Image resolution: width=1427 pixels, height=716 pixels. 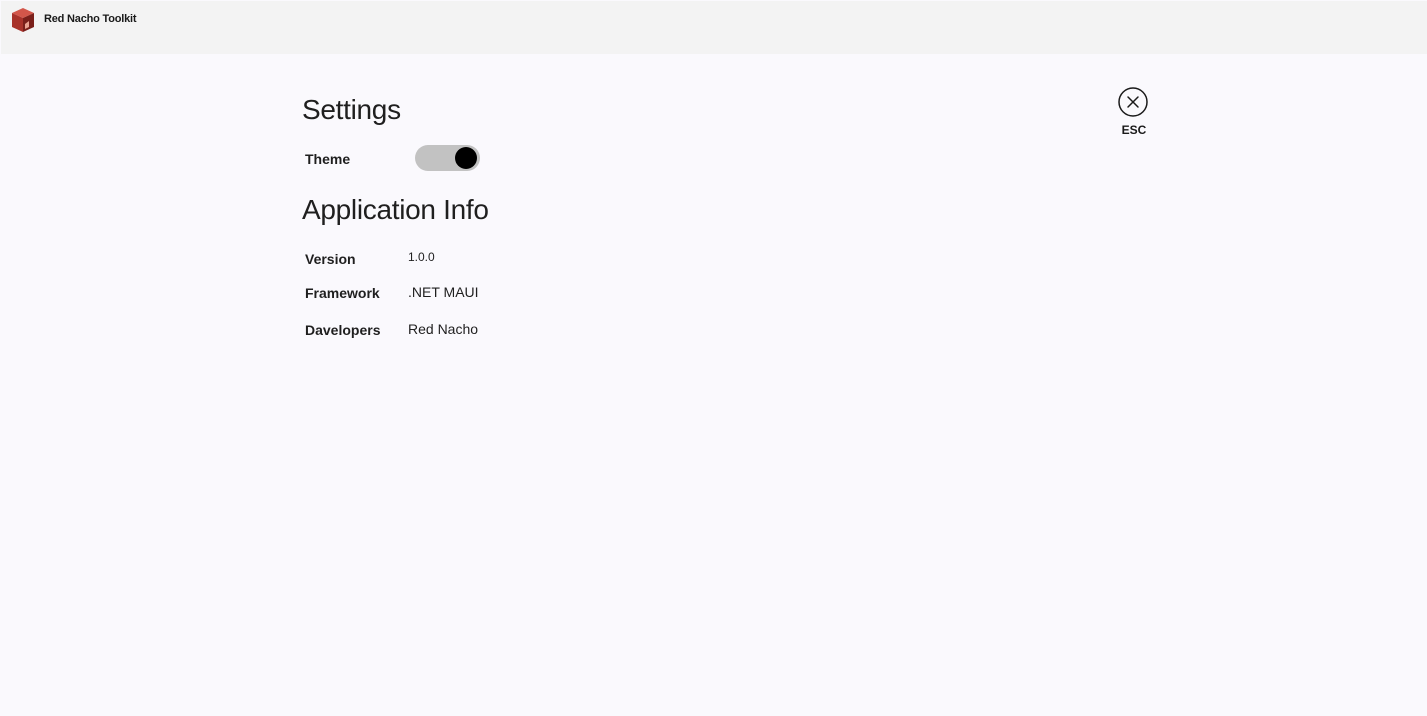 I want to click on application-info-heading: Application Info, so click(x=395, y=209).